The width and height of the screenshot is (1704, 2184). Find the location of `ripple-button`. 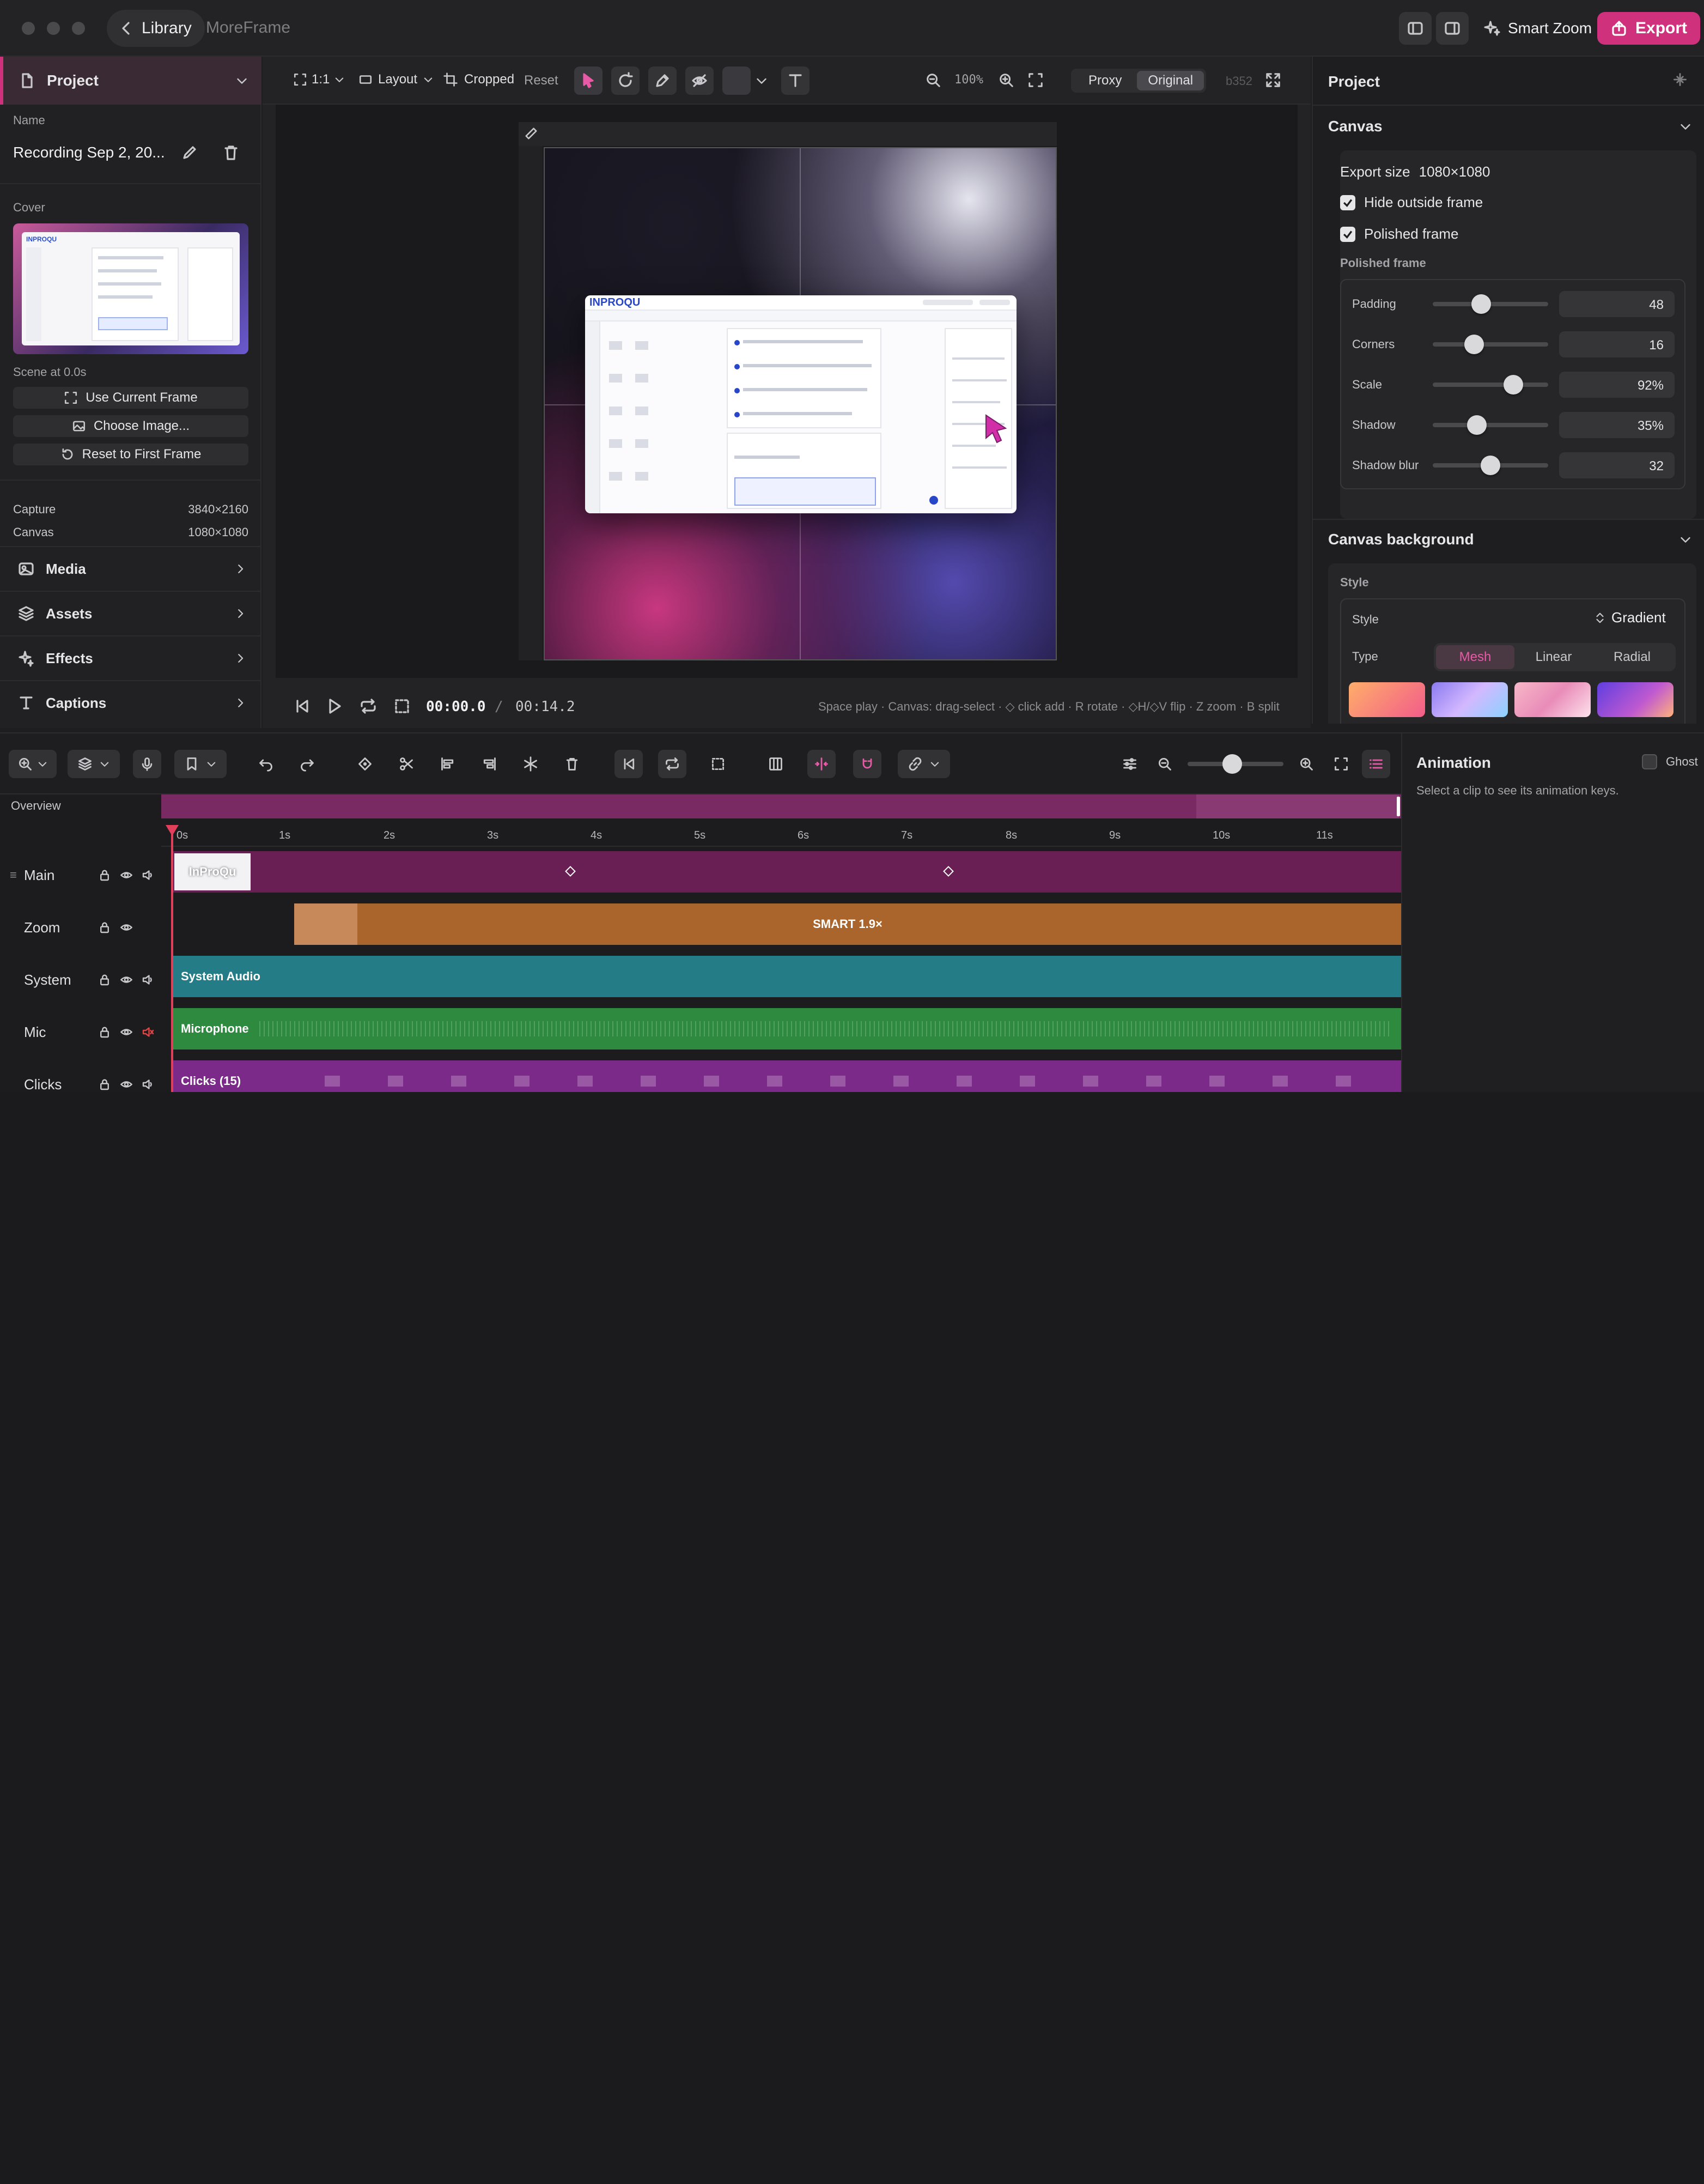

ripple-button is located at coordinates (867, 764).